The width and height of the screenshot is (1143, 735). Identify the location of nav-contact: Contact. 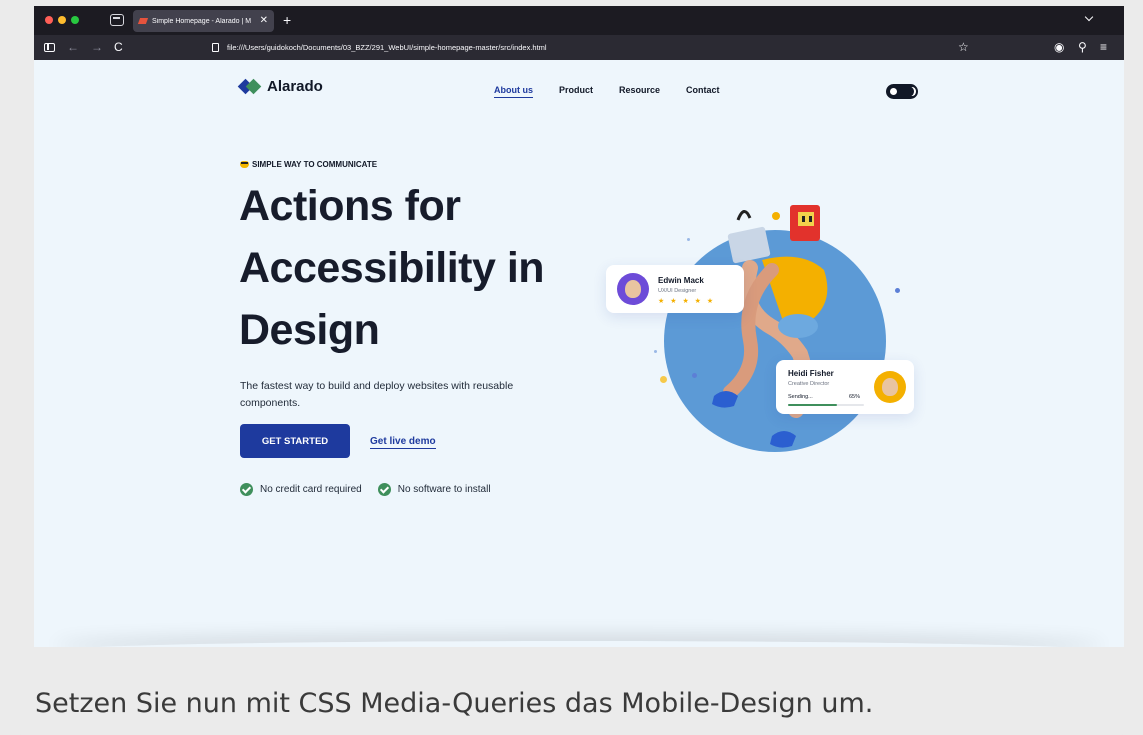
(703, 91).